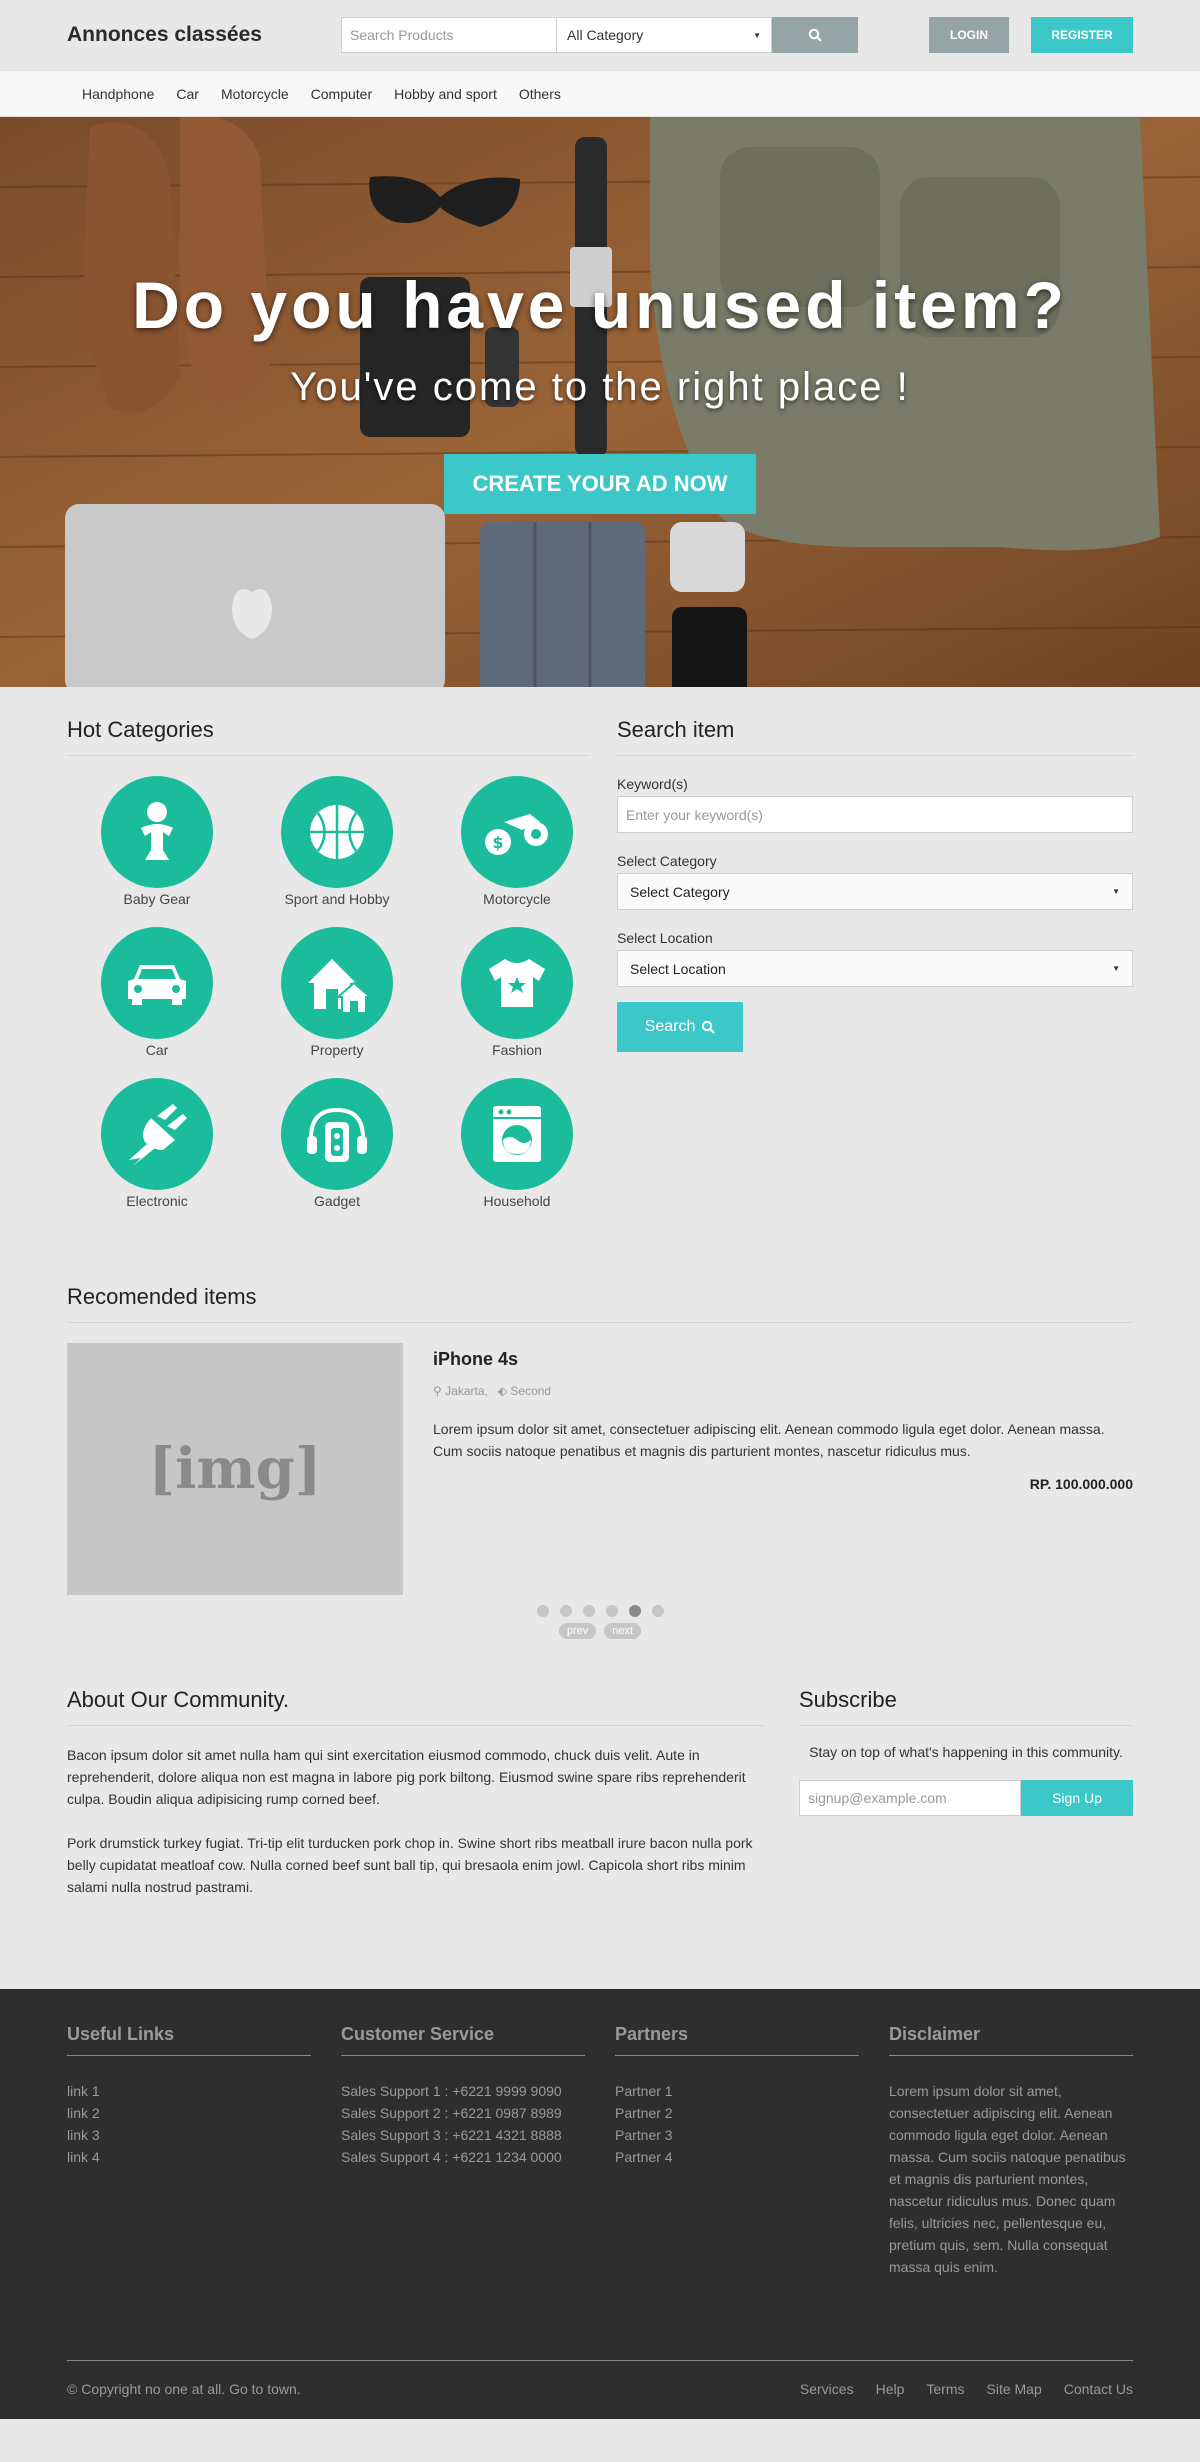  What do you see at coordinates (517, 899) in the screenshot?
I see `category-label: Motorcycle` at bounding box center [517, 899].